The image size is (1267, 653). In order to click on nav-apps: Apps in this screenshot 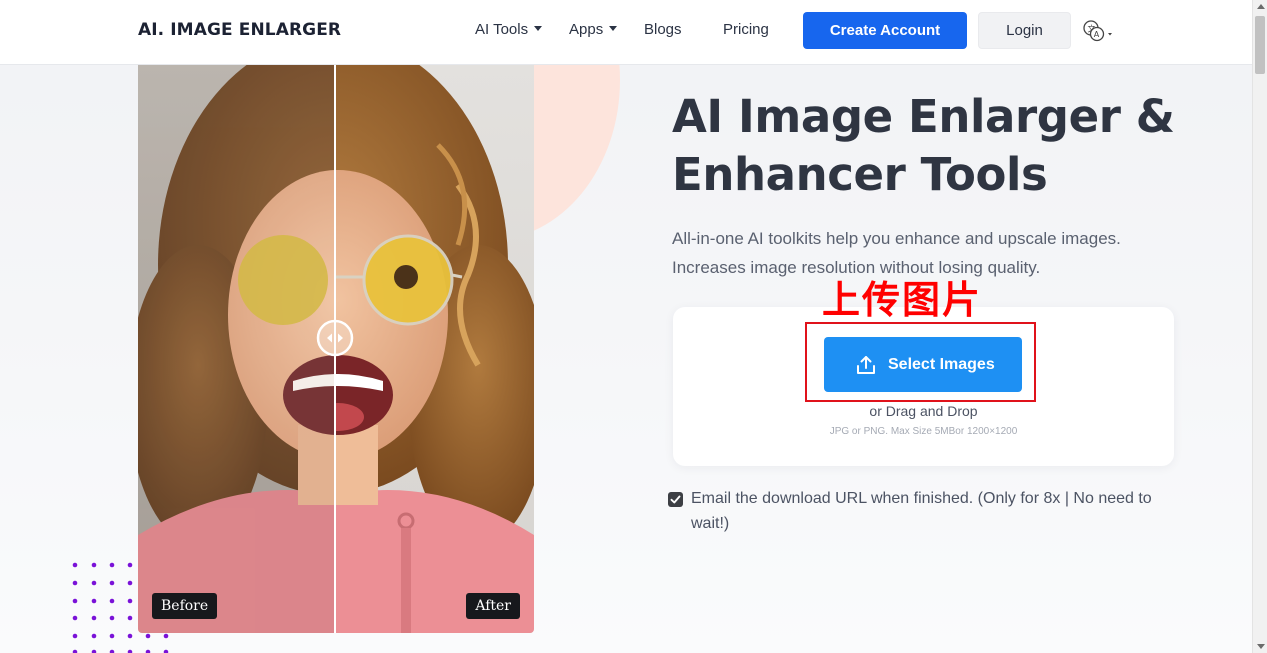, I will do `click(593, 29)`.